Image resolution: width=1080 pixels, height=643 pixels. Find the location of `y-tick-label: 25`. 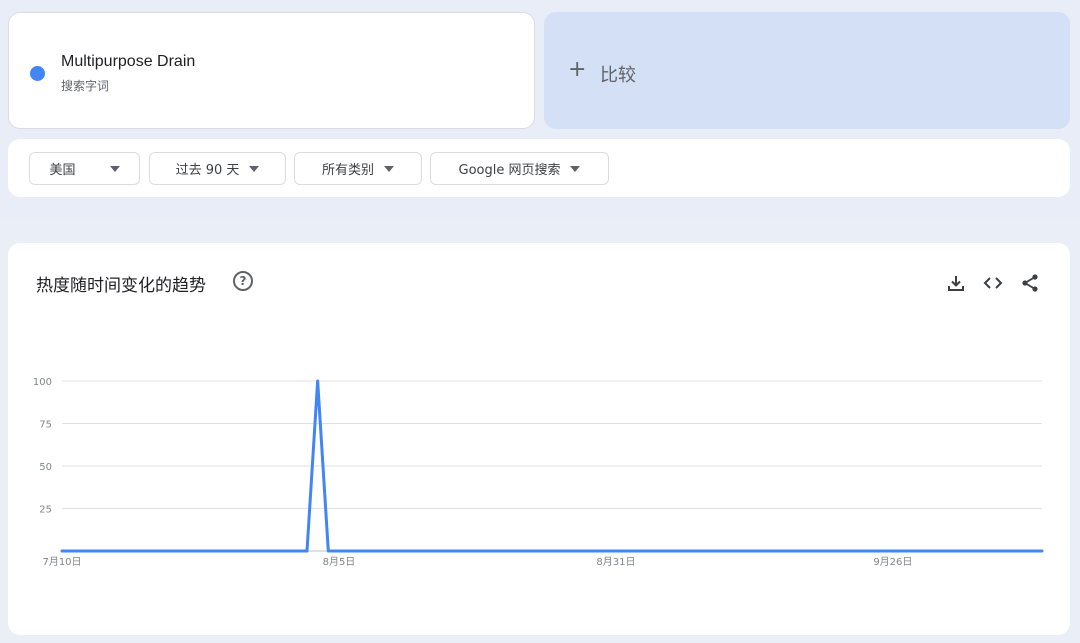

y-tick-label: 25 is located at coordinates (45, 510).